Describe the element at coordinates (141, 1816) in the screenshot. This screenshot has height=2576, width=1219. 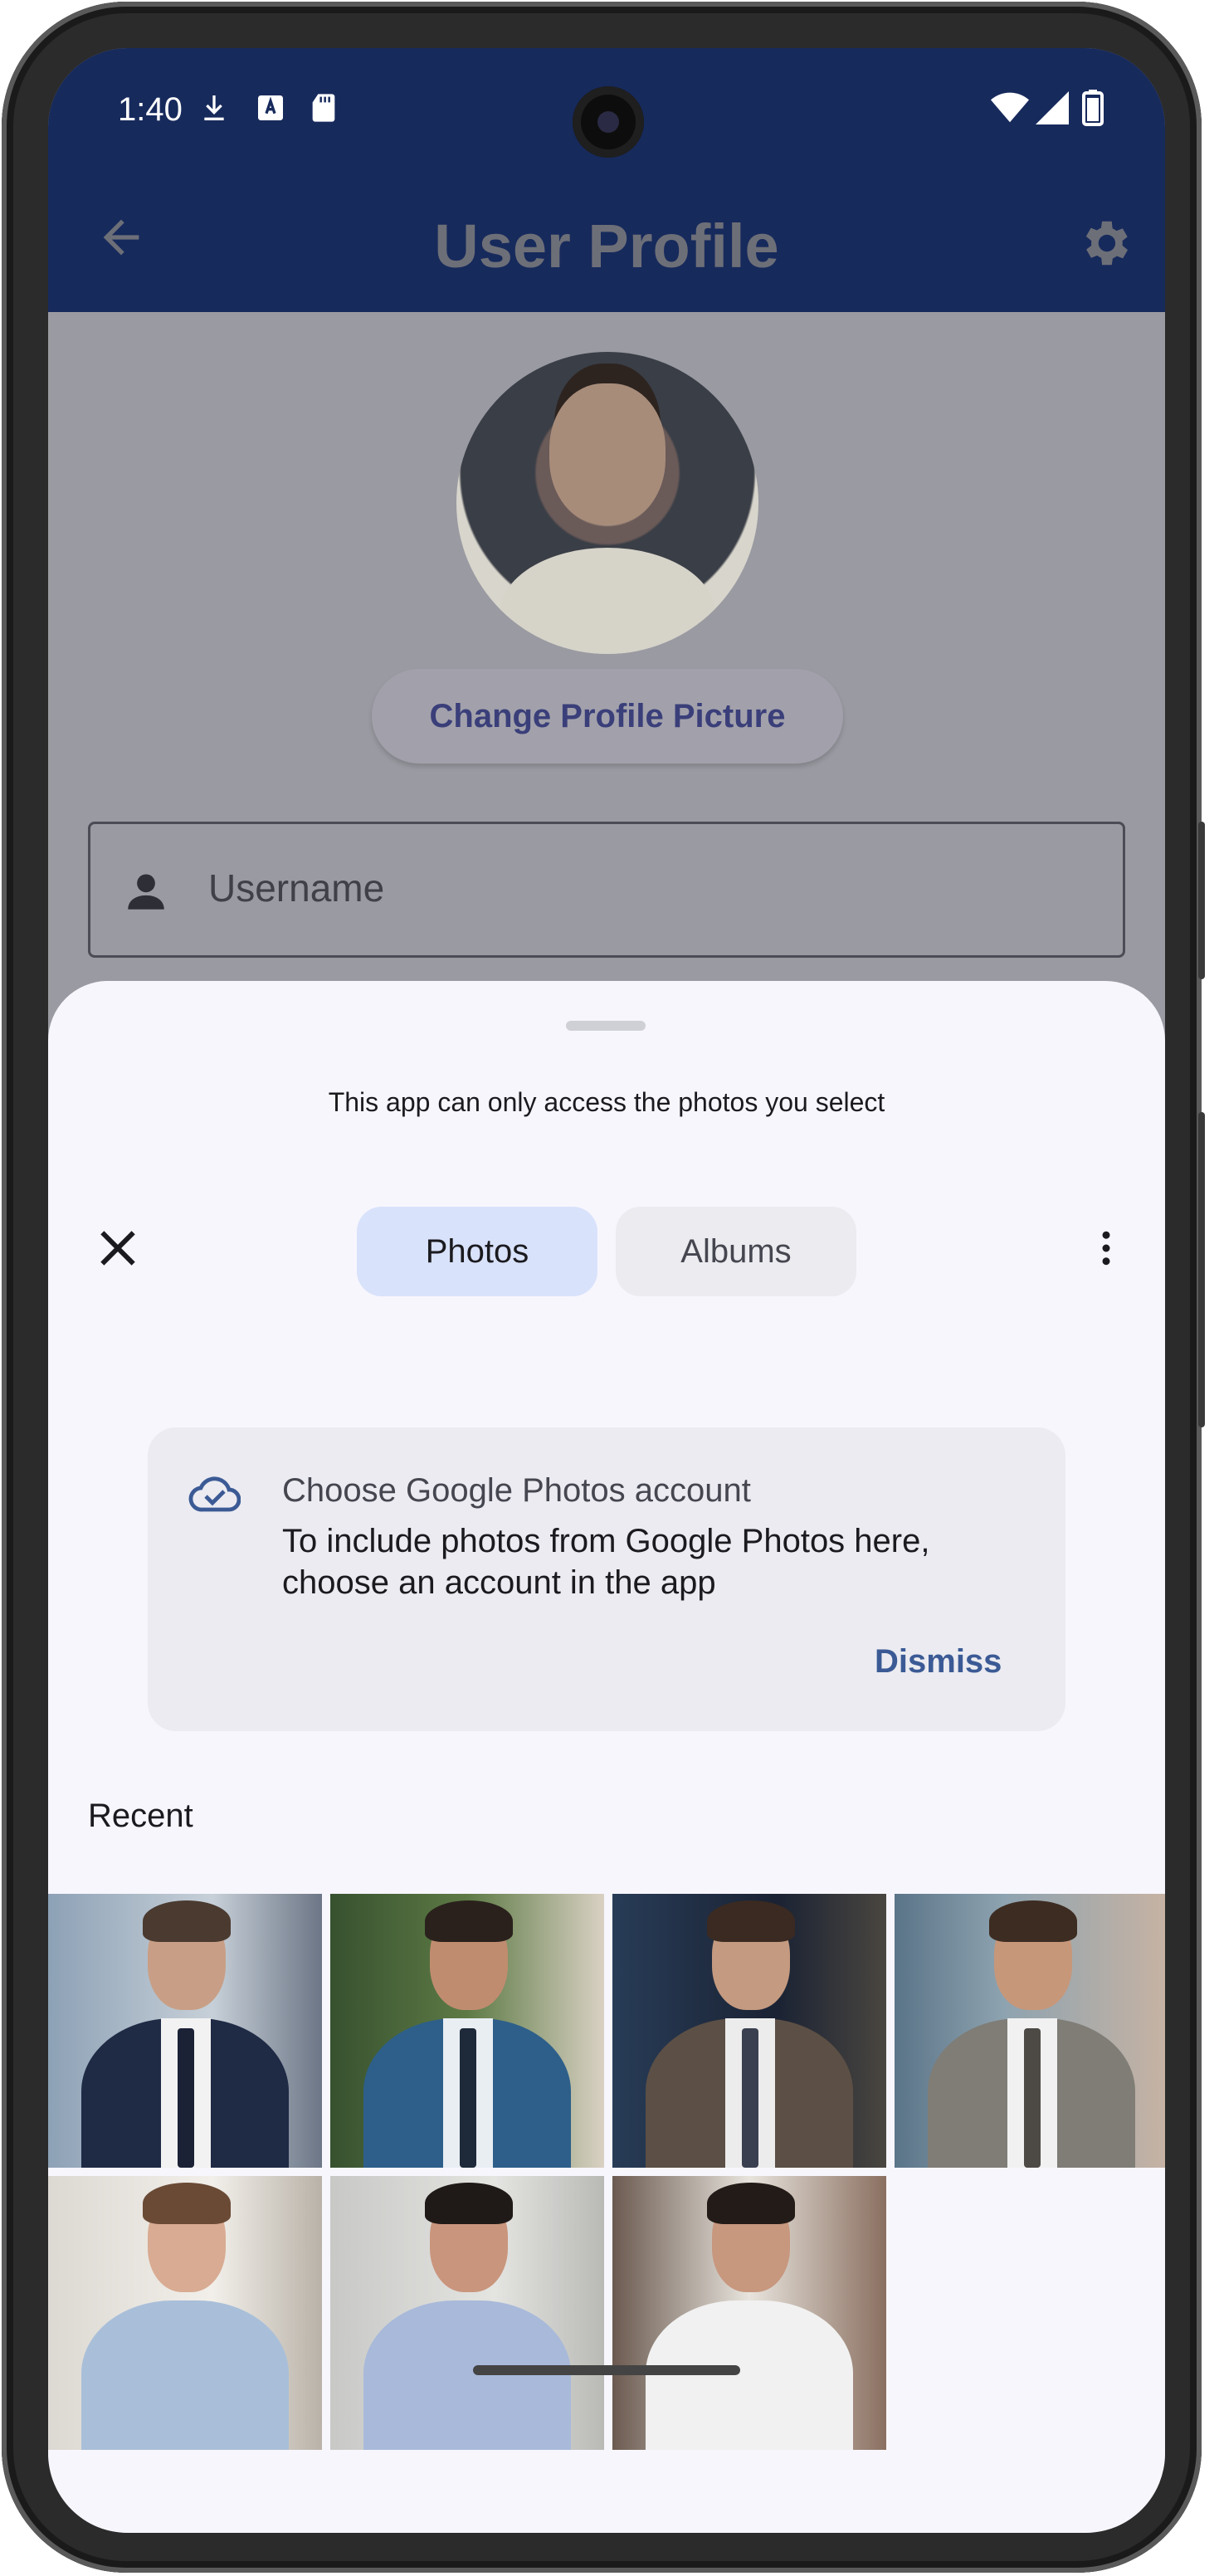
I see `section-label-recent: Recent` at that location.